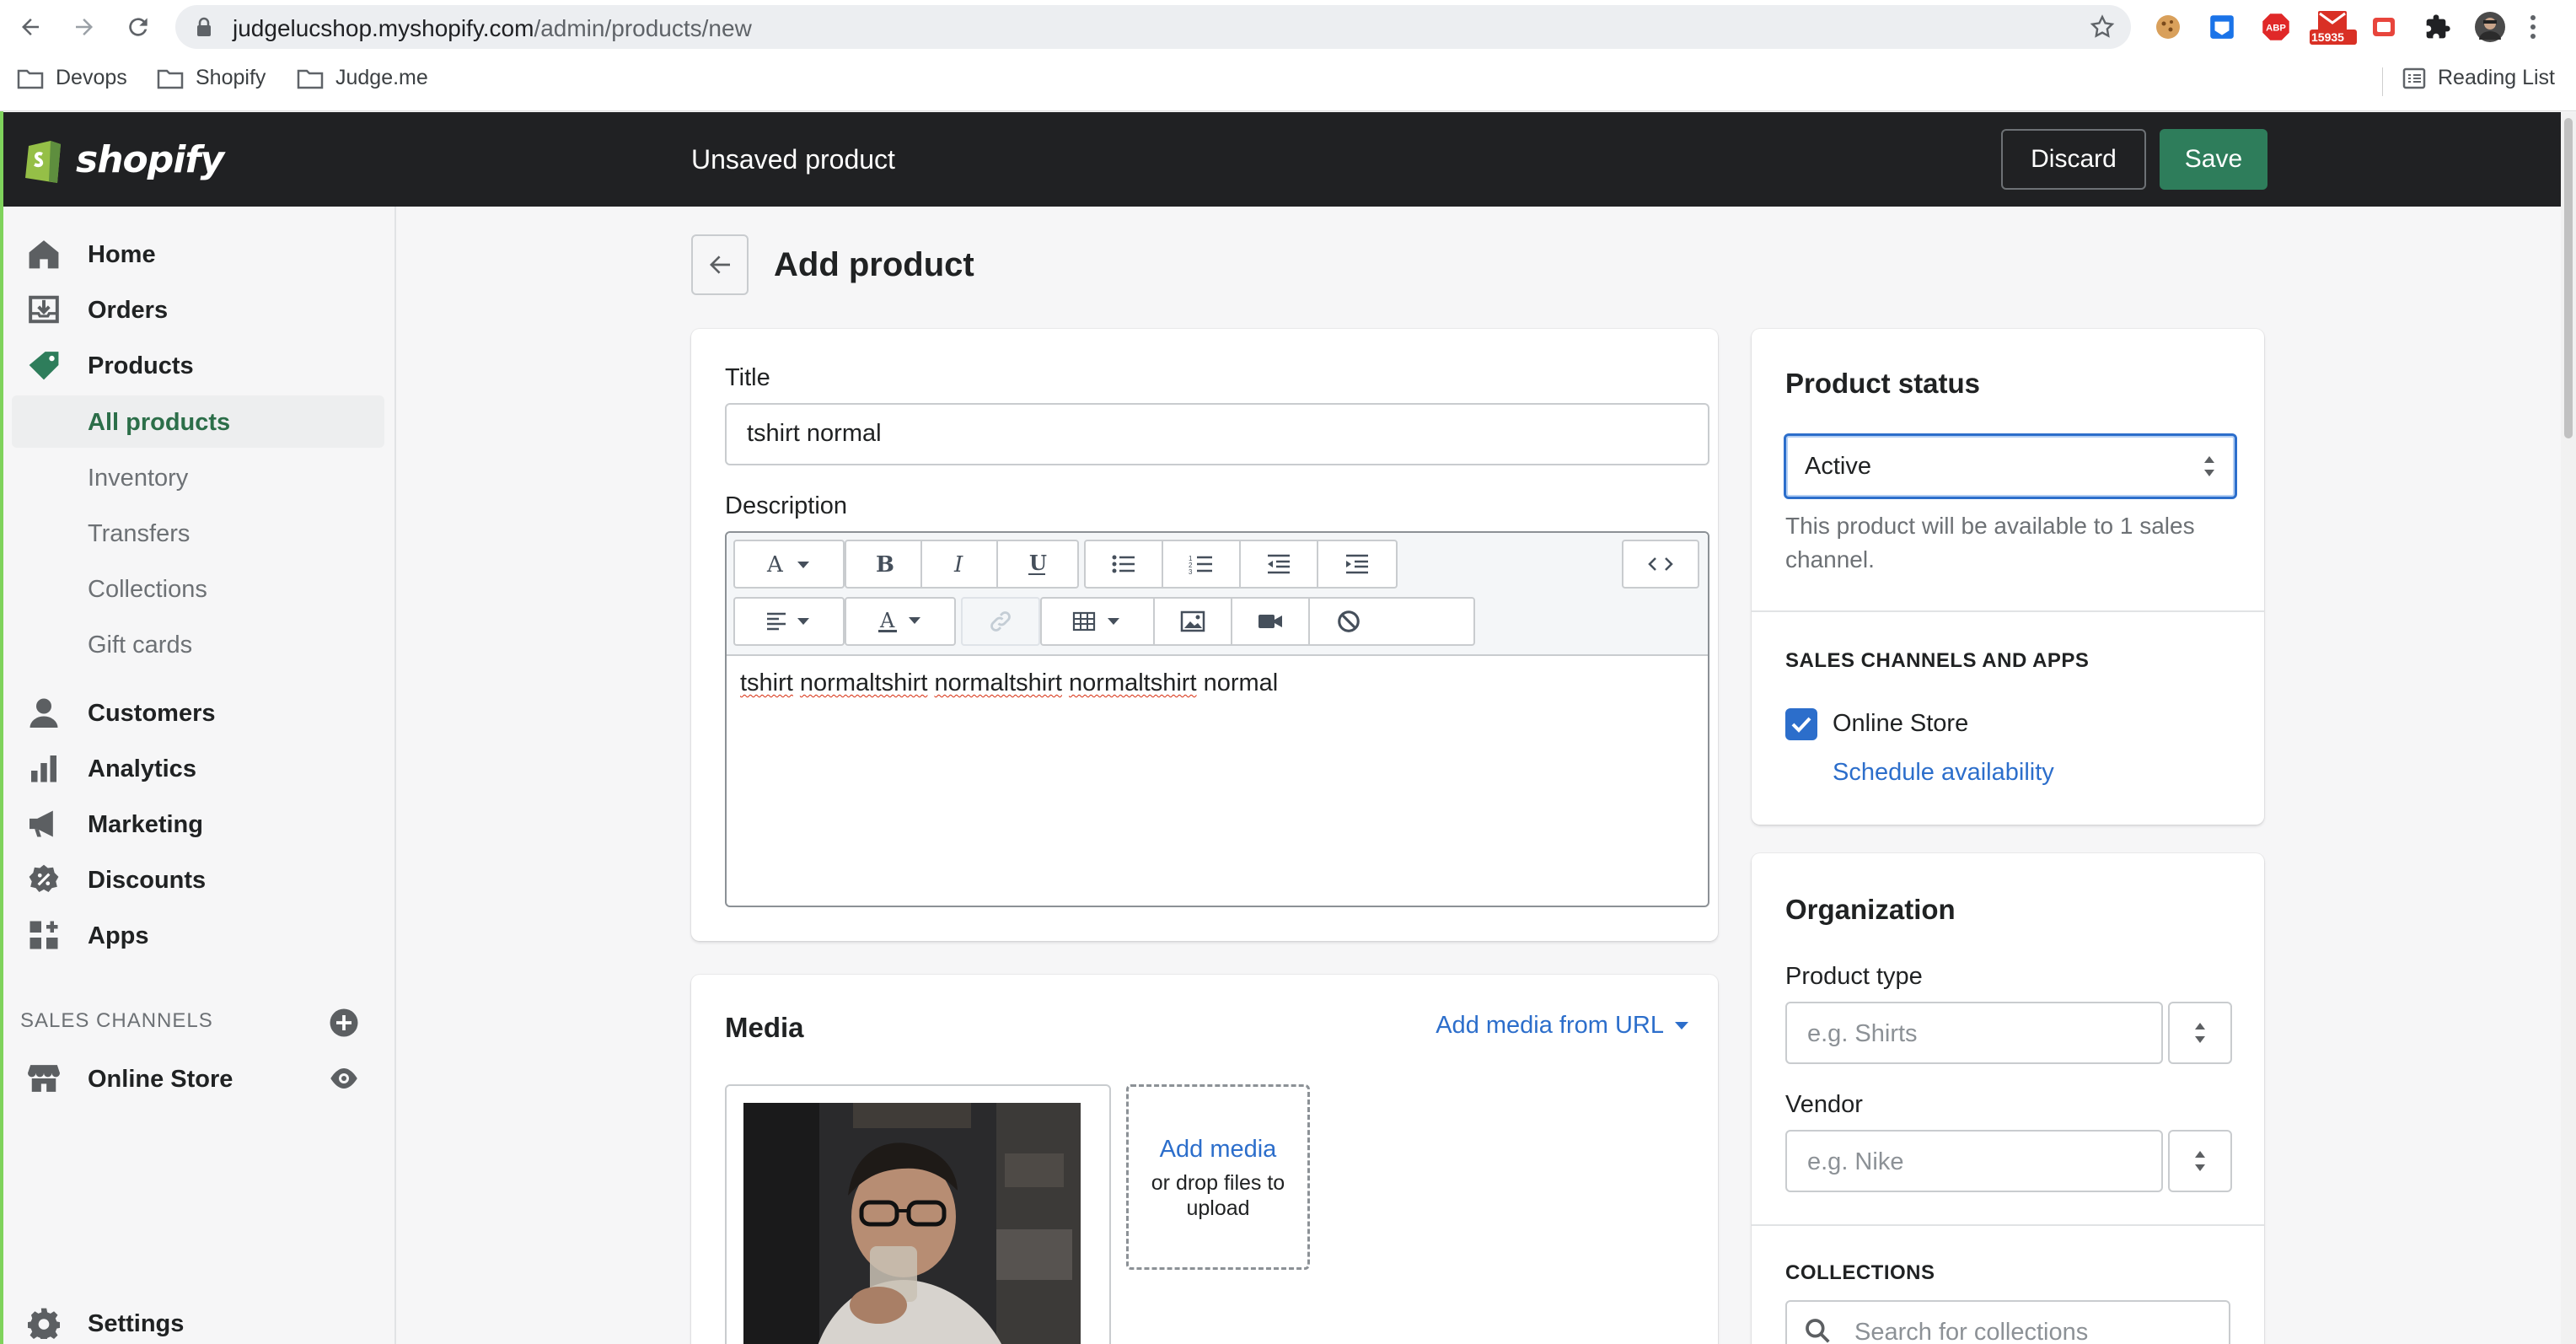 This screenshot has width=2576, height=1344. I want to click on sidebar-item-transfers: Transfers, so click(199, 533).